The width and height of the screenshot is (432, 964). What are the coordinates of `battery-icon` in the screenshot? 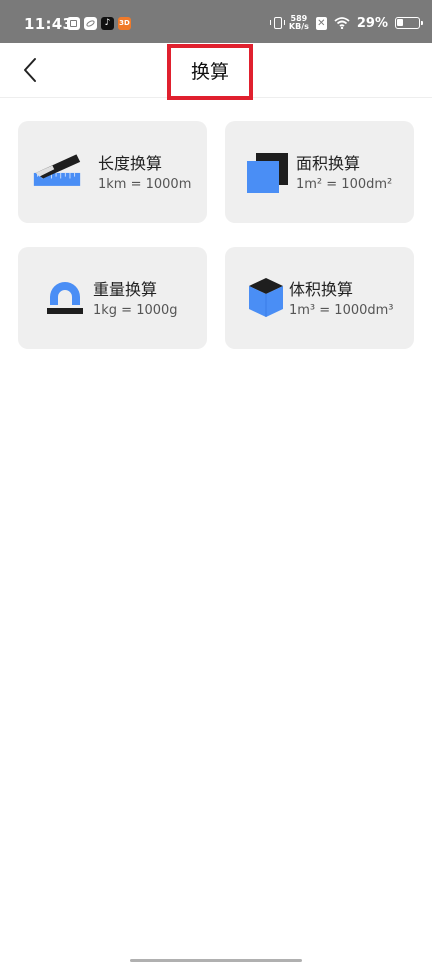 It's located at (409, 23).